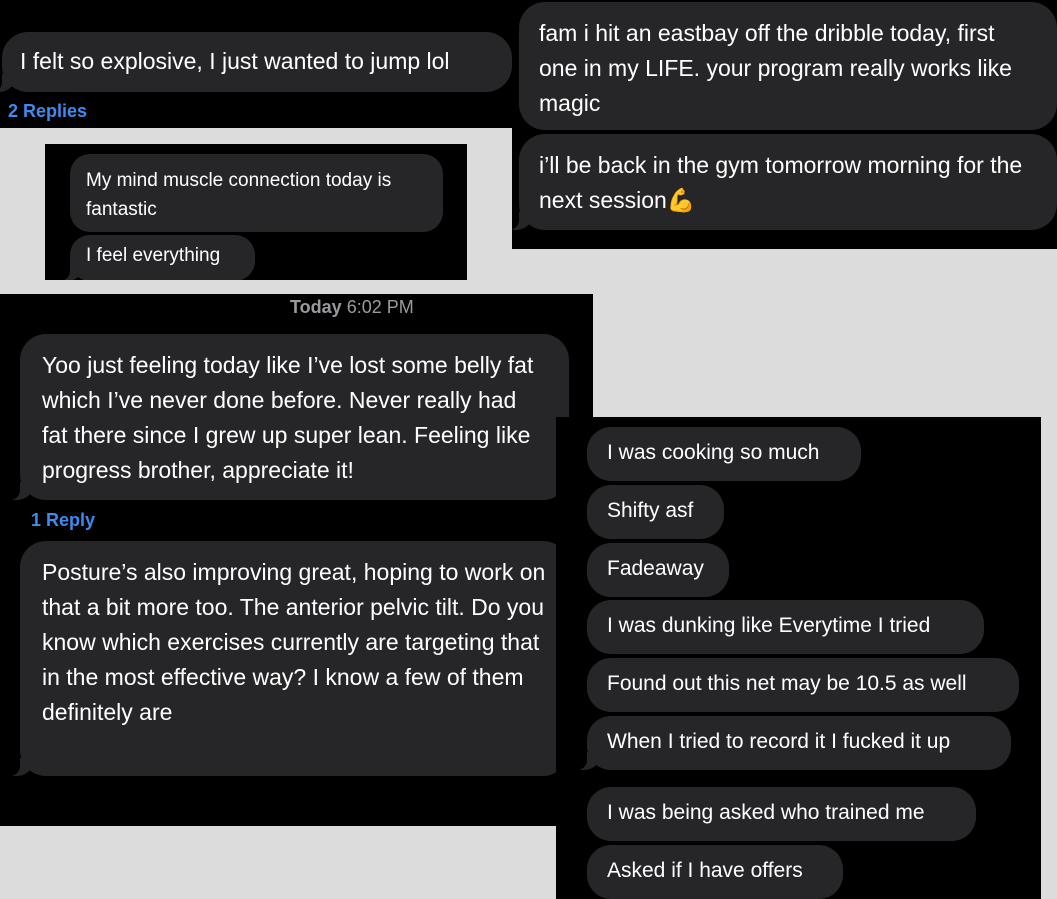  I want to click on message-bubble: I was dunking like Everytime I tried, so click(785, 627).